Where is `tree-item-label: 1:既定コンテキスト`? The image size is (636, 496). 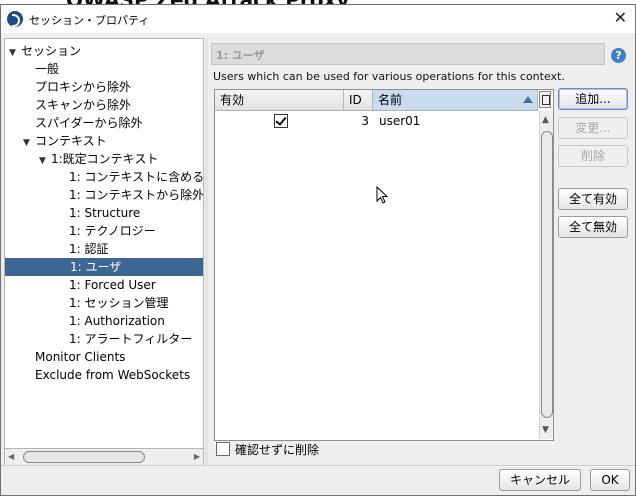
tree-item-label: 1:既定コンテキスト is located at coordinates (105, 159).